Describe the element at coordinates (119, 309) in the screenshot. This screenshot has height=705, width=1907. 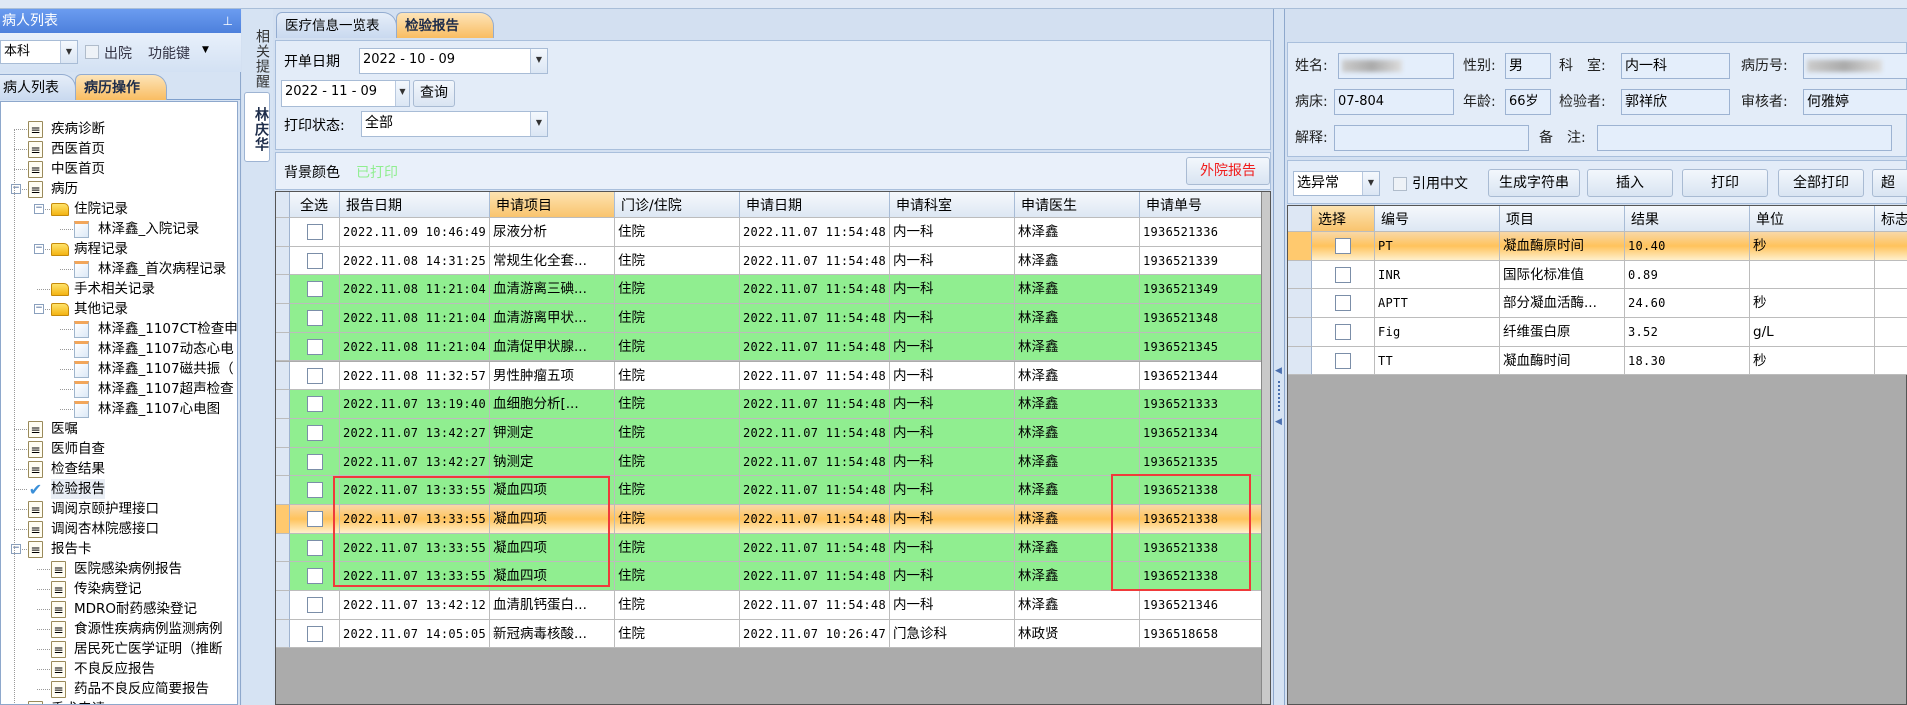
I see `tree-node: − 其他记录` at that location.